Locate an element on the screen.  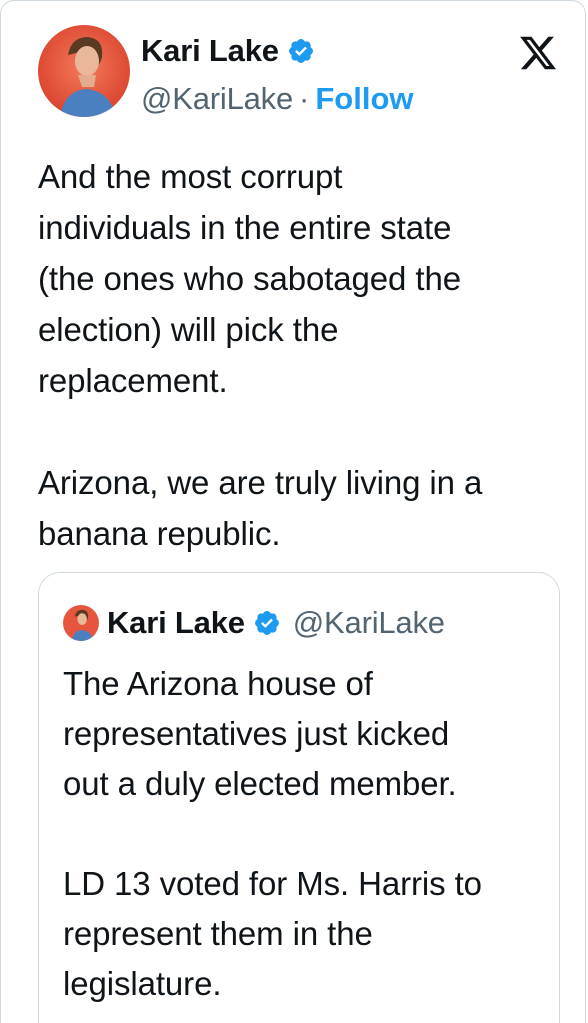
quoted-tweet-header: Kari Lake @KariLake is located at coordinates (254, 623).